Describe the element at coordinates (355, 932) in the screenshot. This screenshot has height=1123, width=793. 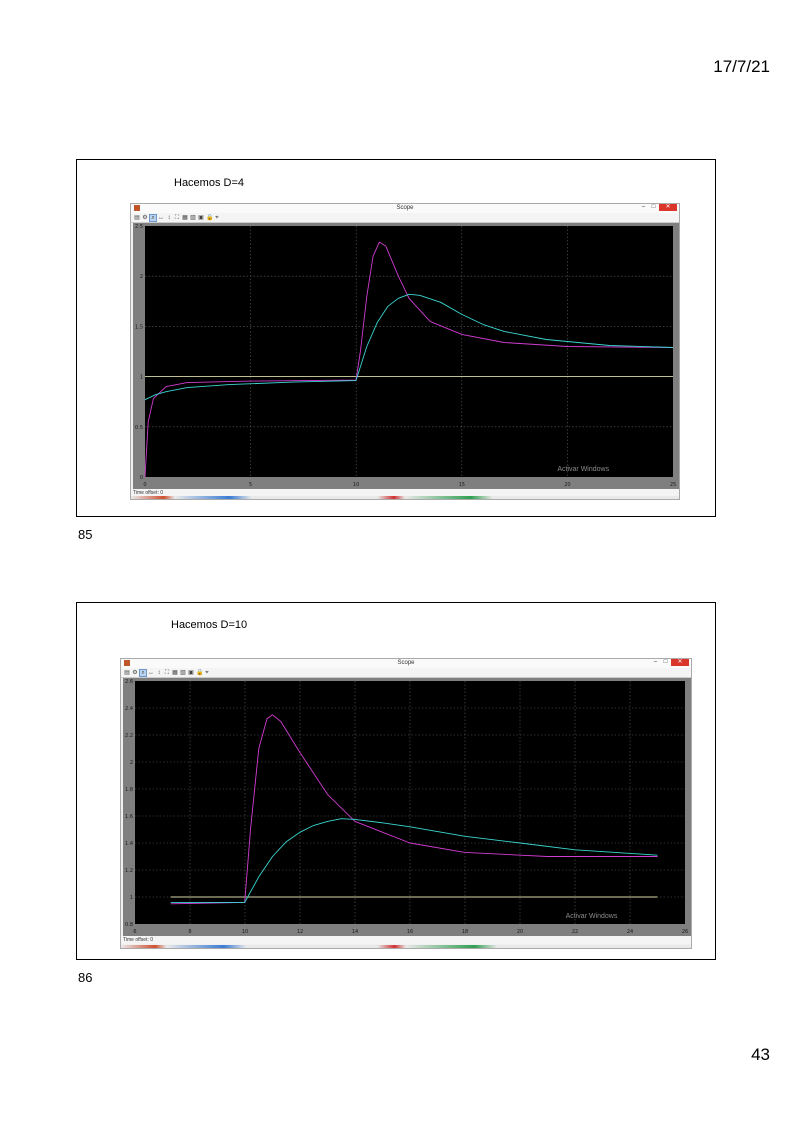
I see `x-tick-label: 14` at that location.